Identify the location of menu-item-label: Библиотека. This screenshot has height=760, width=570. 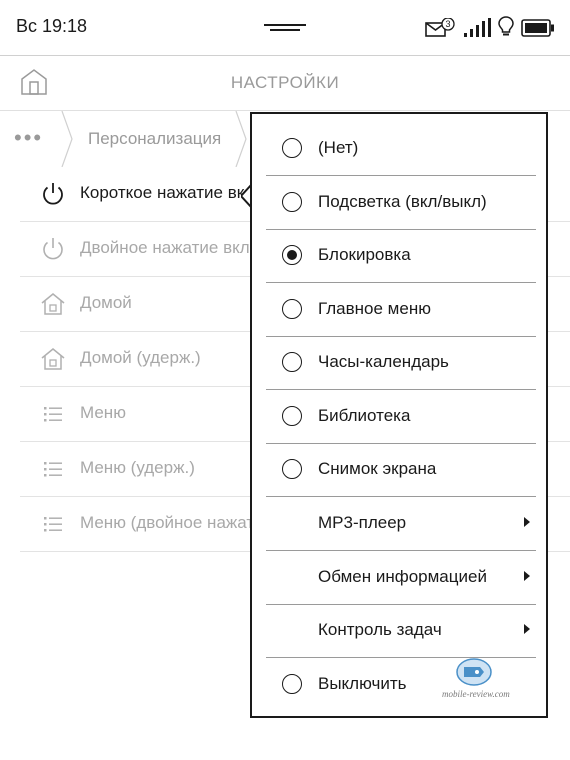
(364, 415).